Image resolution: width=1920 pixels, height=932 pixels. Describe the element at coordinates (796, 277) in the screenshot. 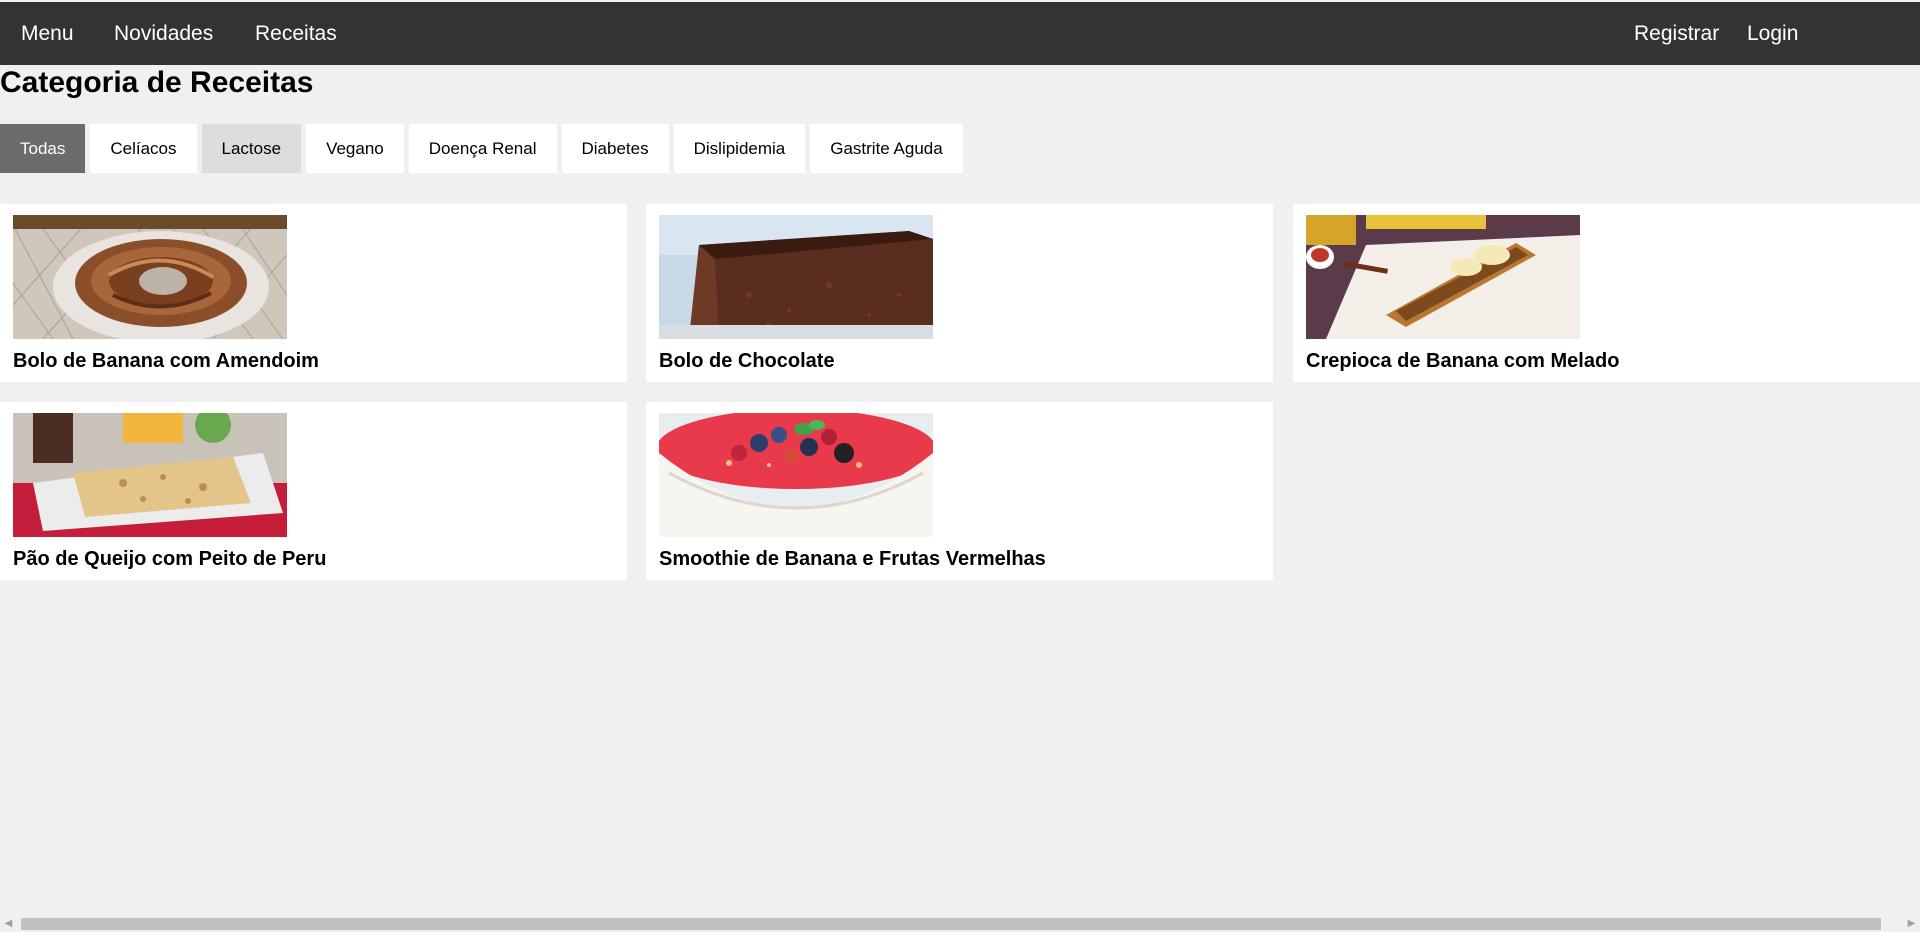

I see `chocolate-cake-image` at that location.